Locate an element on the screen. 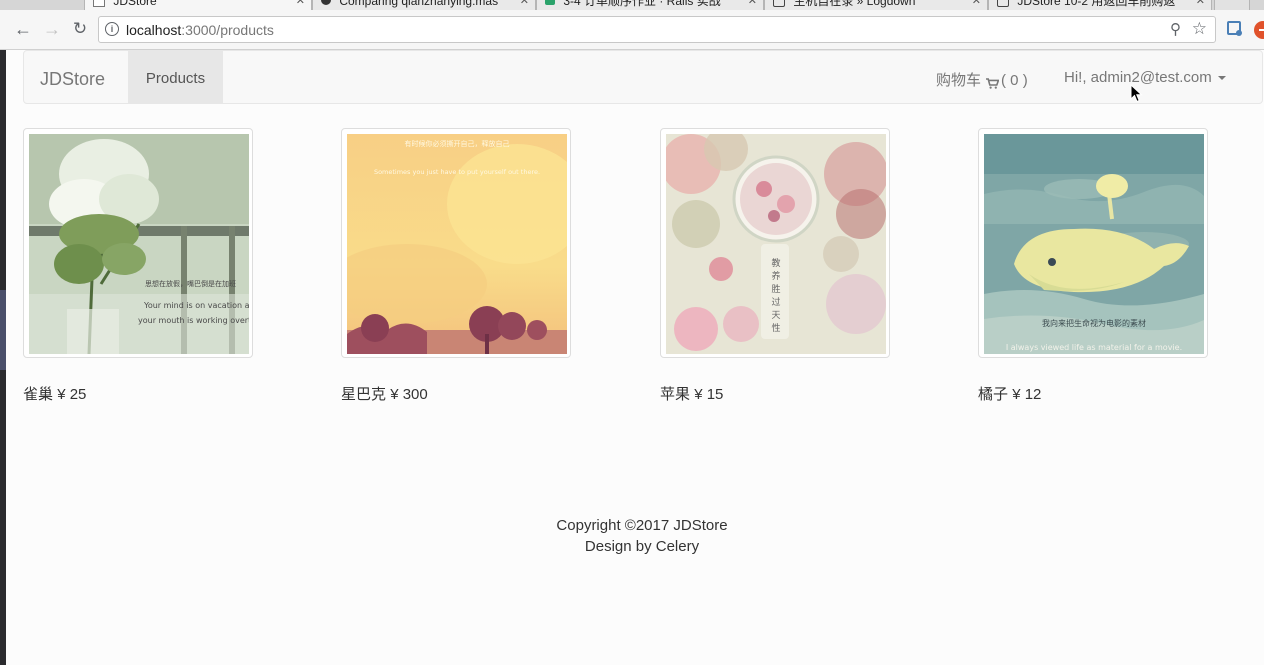 This screenshot has width=1264, height=665. product-price: ¥ 12 is located at coordinates (1027, 394).